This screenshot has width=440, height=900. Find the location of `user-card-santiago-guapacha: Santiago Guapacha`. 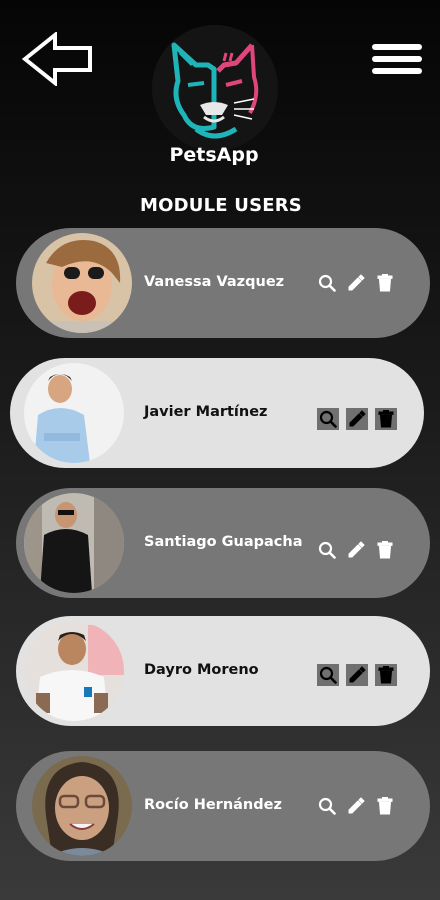

user-card-santiago-guapacha: Santiago Guapacha is located at coordinates (223, 543).